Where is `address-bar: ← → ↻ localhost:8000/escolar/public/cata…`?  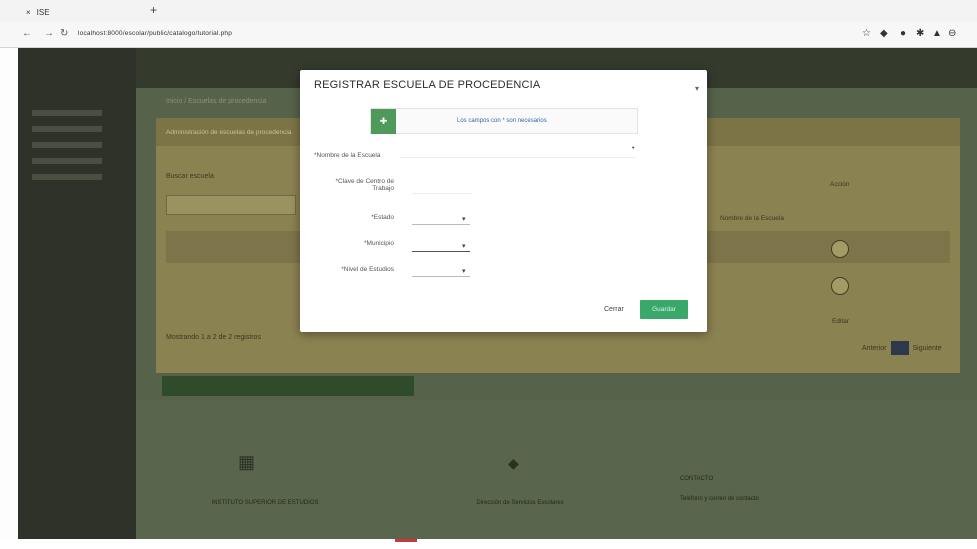 address-bar: ← → ↻ localhost:8000/escolar/public/cata… is located at coordinates (488, 35).